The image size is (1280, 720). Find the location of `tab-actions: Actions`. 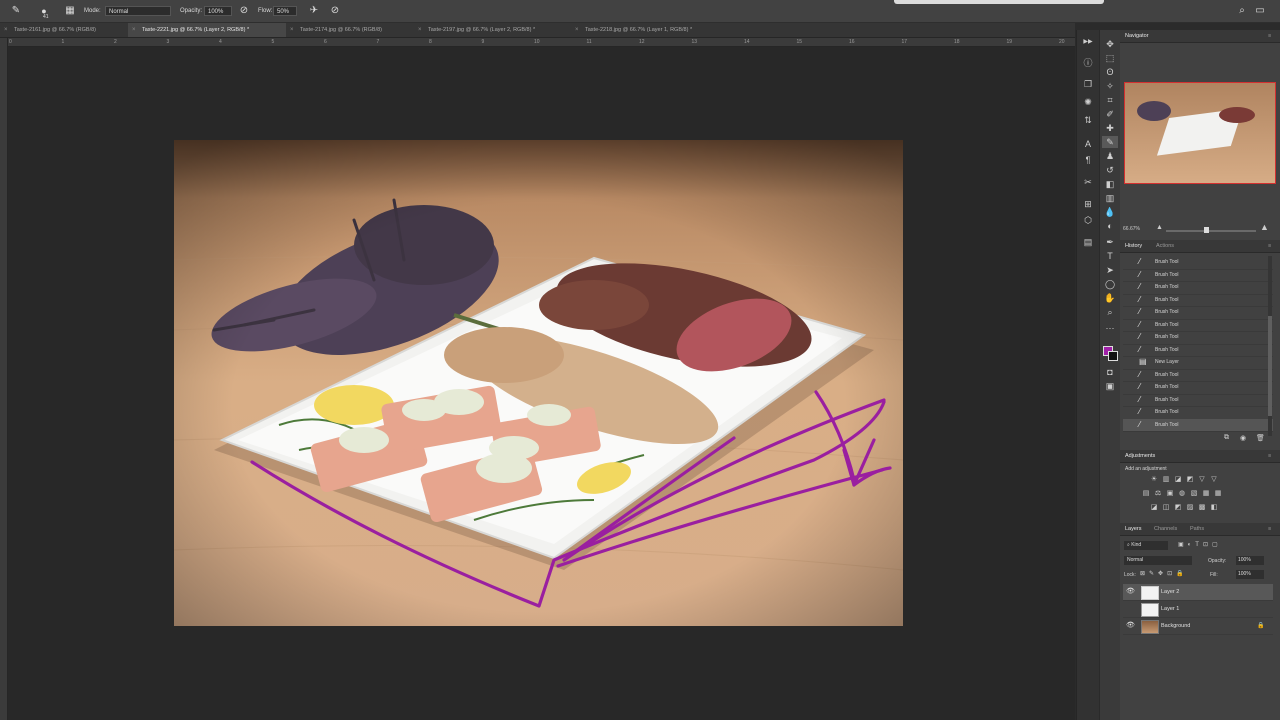

tab-actions: Actions is located at coordinates (1165, 246).